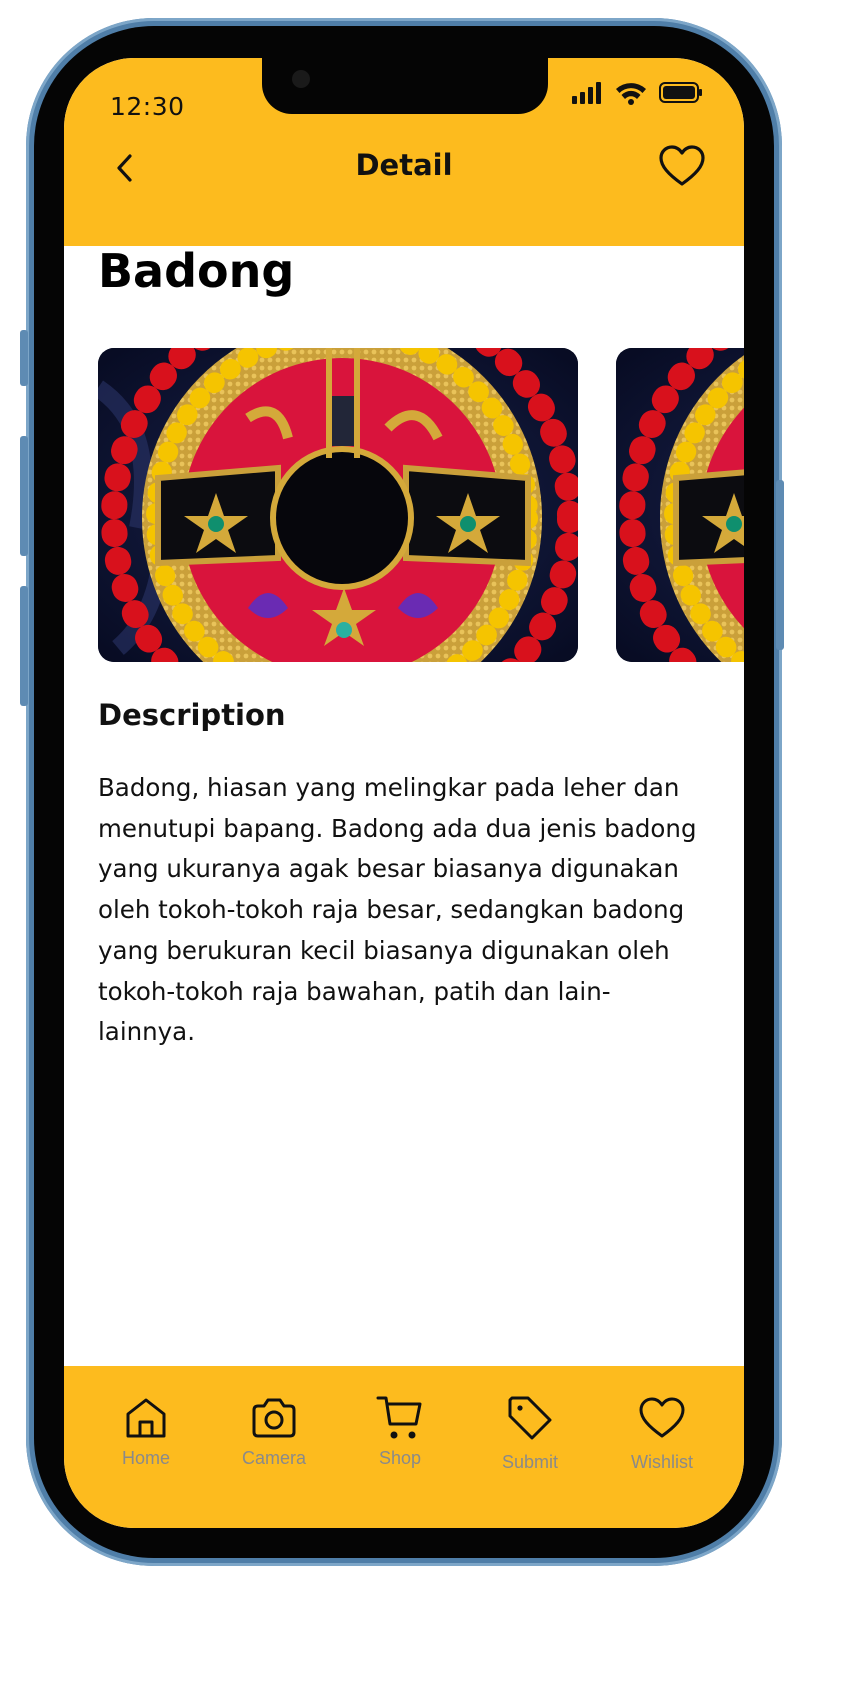 Image resolution: width=848 pixels, height=1688 pixels. I want to click on tab-shop: Shop, so click(400, 1444).